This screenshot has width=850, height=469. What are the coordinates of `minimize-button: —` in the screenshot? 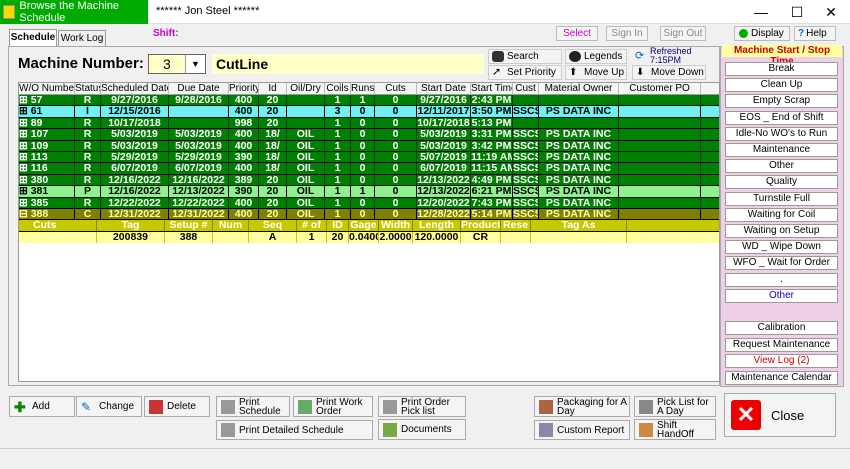 It's located at (761, 12).